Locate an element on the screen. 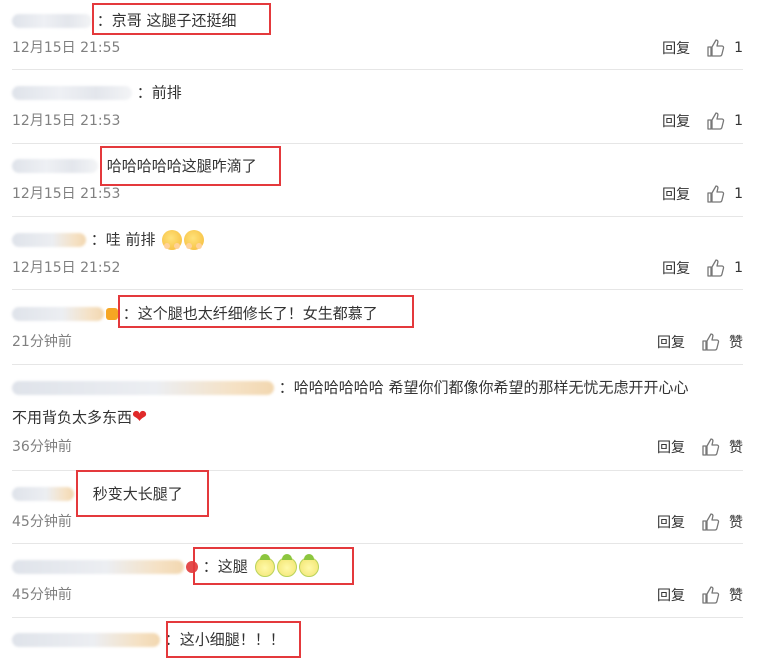 This screenshot has height=658, width=761. badge-icon is located at coordinates (192, 566).